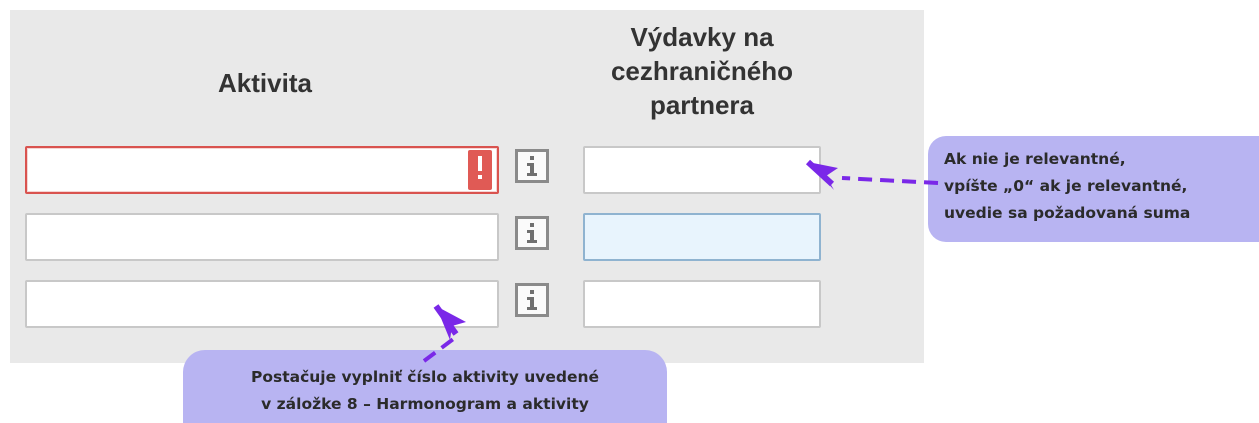 Image resolution: width=1259 pixels, height=423 pixels. I want to click on expenses-hint-line-3: uvedie sa požadovaná suma, so click(1067, 213).